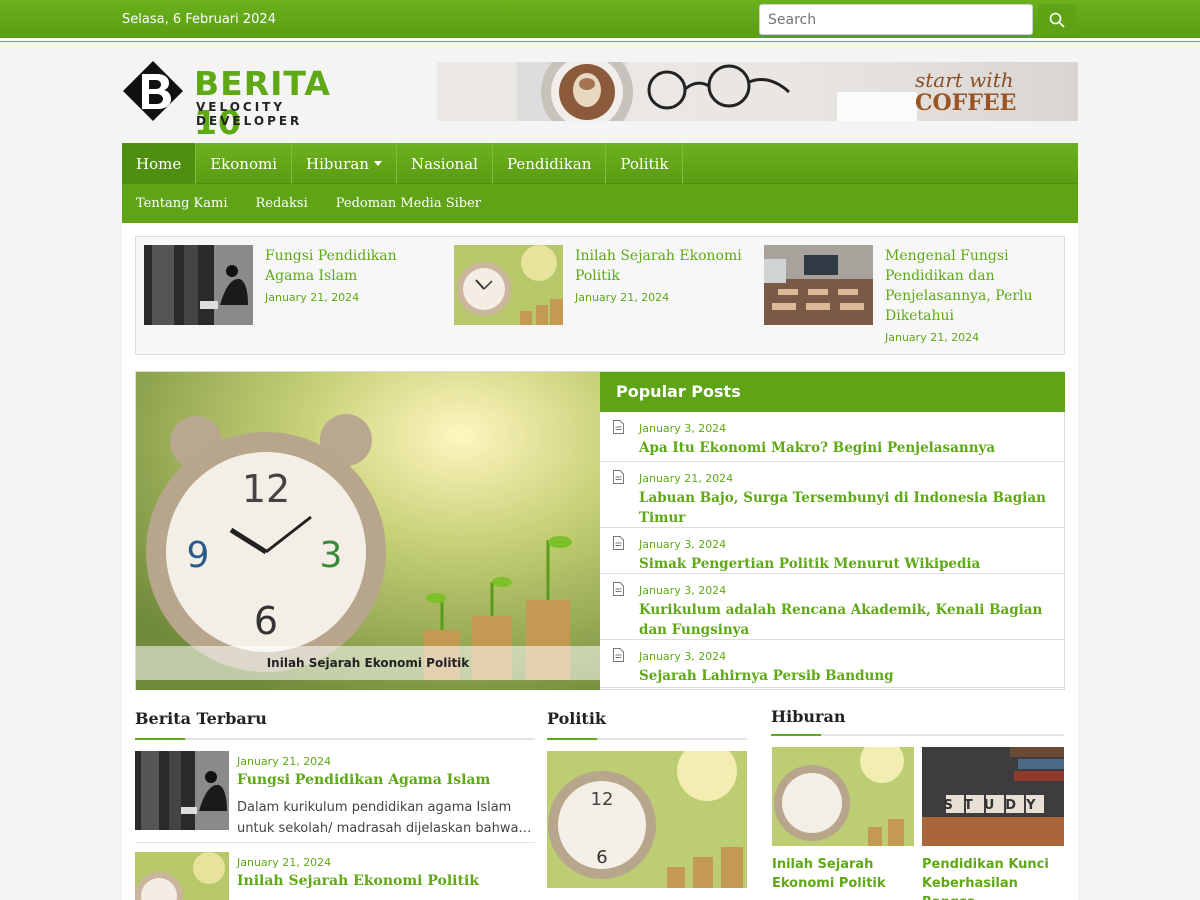 The width and height of the screenshot is (1200, 900). I want to click on nav-item-label: Hiburan, so click(337, 163).